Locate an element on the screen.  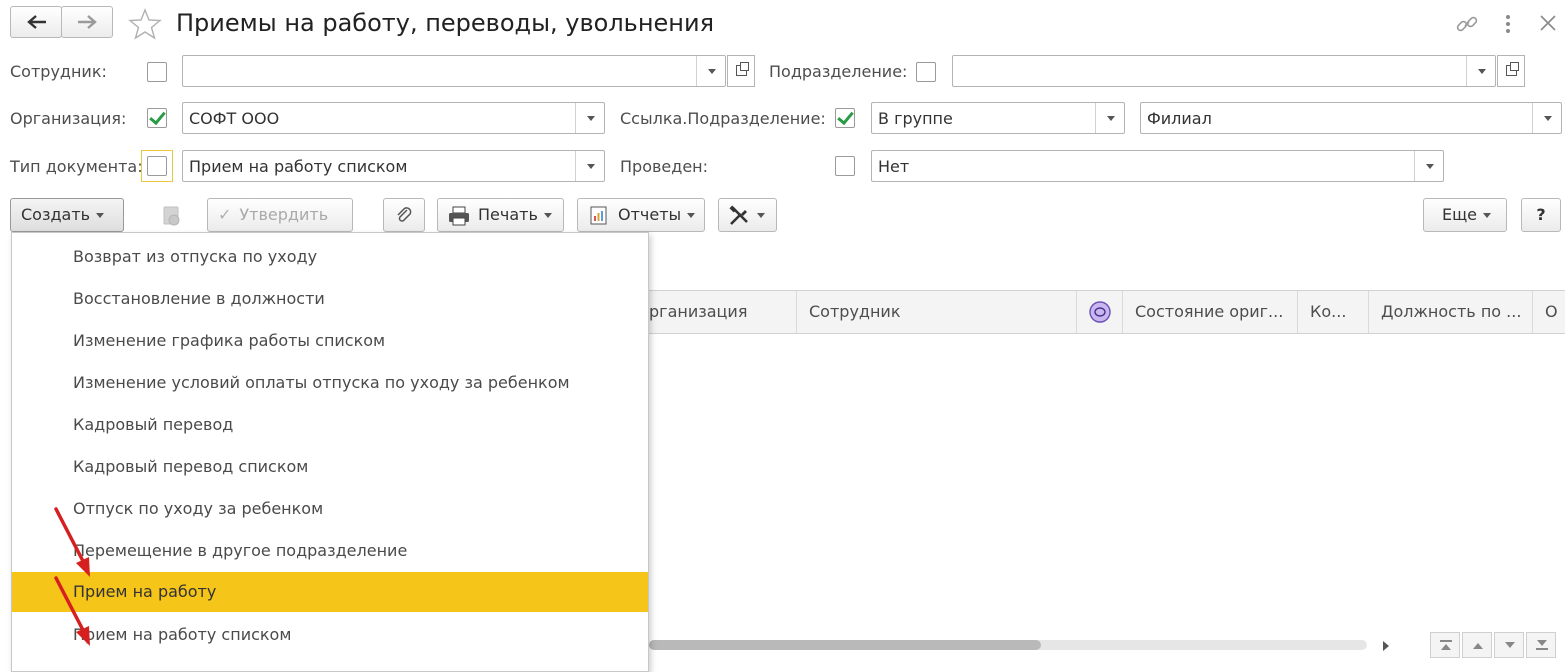
employee-open-button is located at coordinates (741, 71).